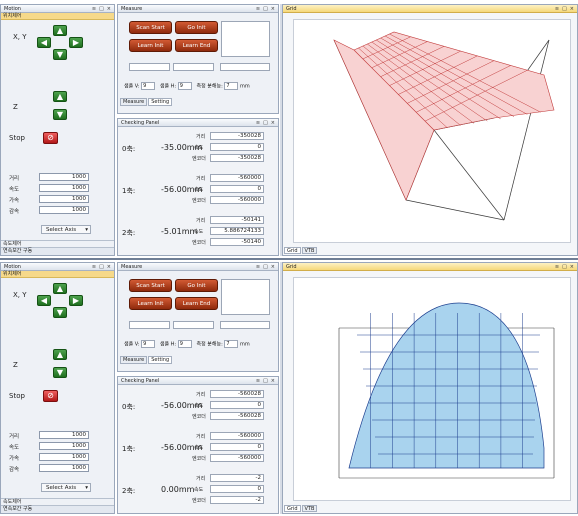 This screenshot has height=516, width=578. Describe the element at coordinates (198, 267) in the screenshot. I see `measure-titlebar: Measure ≅ □ ×` at that location.